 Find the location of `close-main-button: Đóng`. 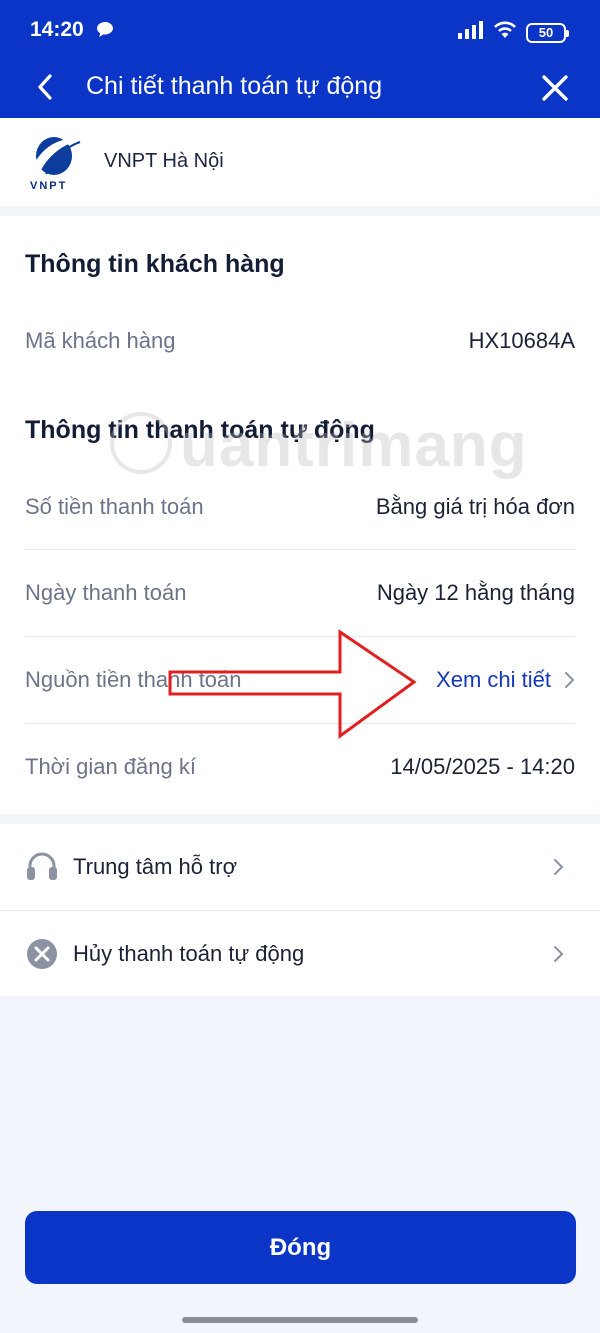

close-main-button: Đóng is located at coordinates (300, 1247).